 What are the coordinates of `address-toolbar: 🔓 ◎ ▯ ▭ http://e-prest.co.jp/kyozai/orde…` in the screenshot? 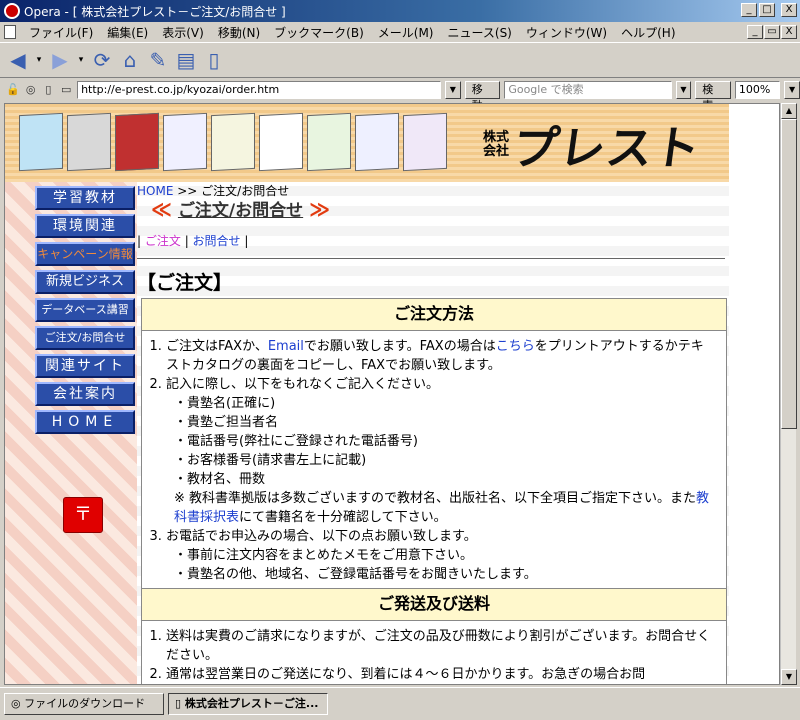 It's located at (400, 95).